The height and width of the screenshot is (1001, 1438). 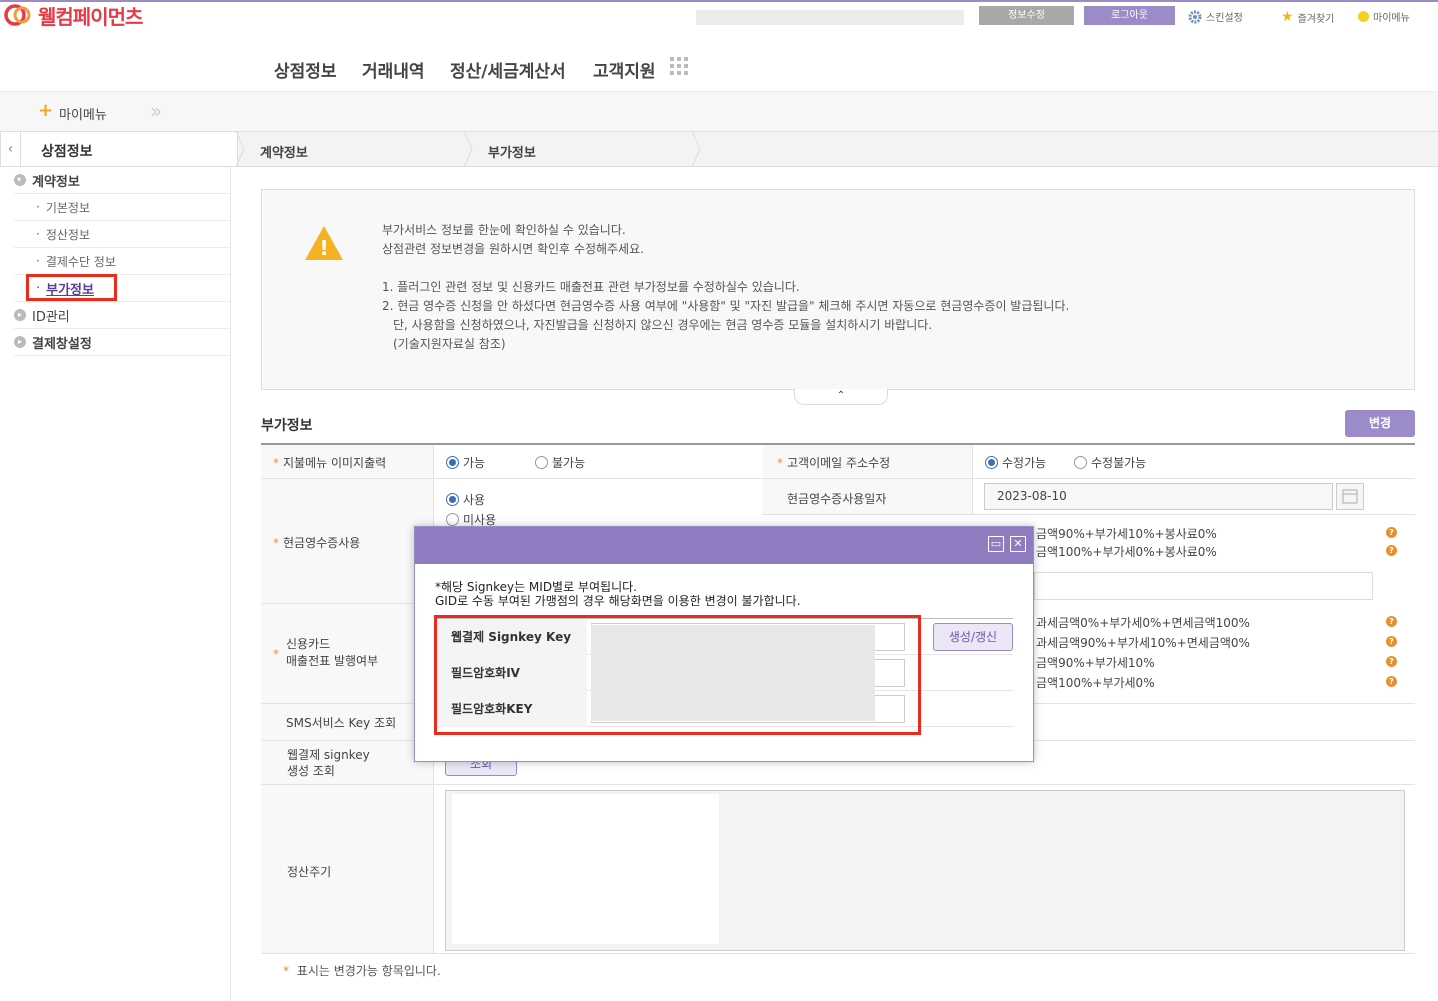 I want to click on notice-line: (기술지원자료실 참조), so click(x=449, y=344).